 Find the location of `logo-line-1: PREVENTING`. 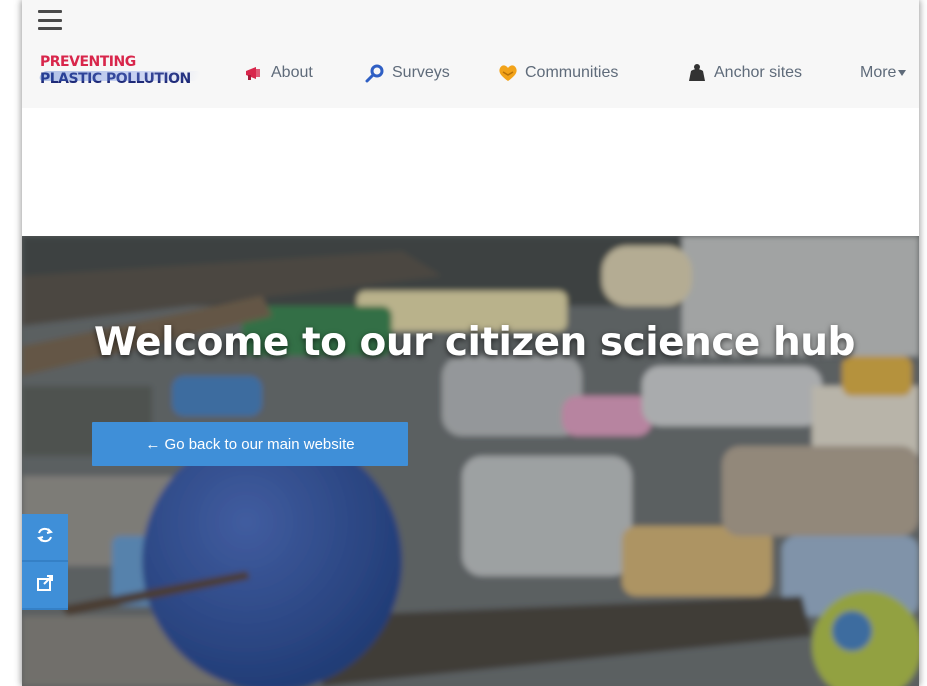

logo-line-1: PREVENTING is located at coordinates (88, 62).